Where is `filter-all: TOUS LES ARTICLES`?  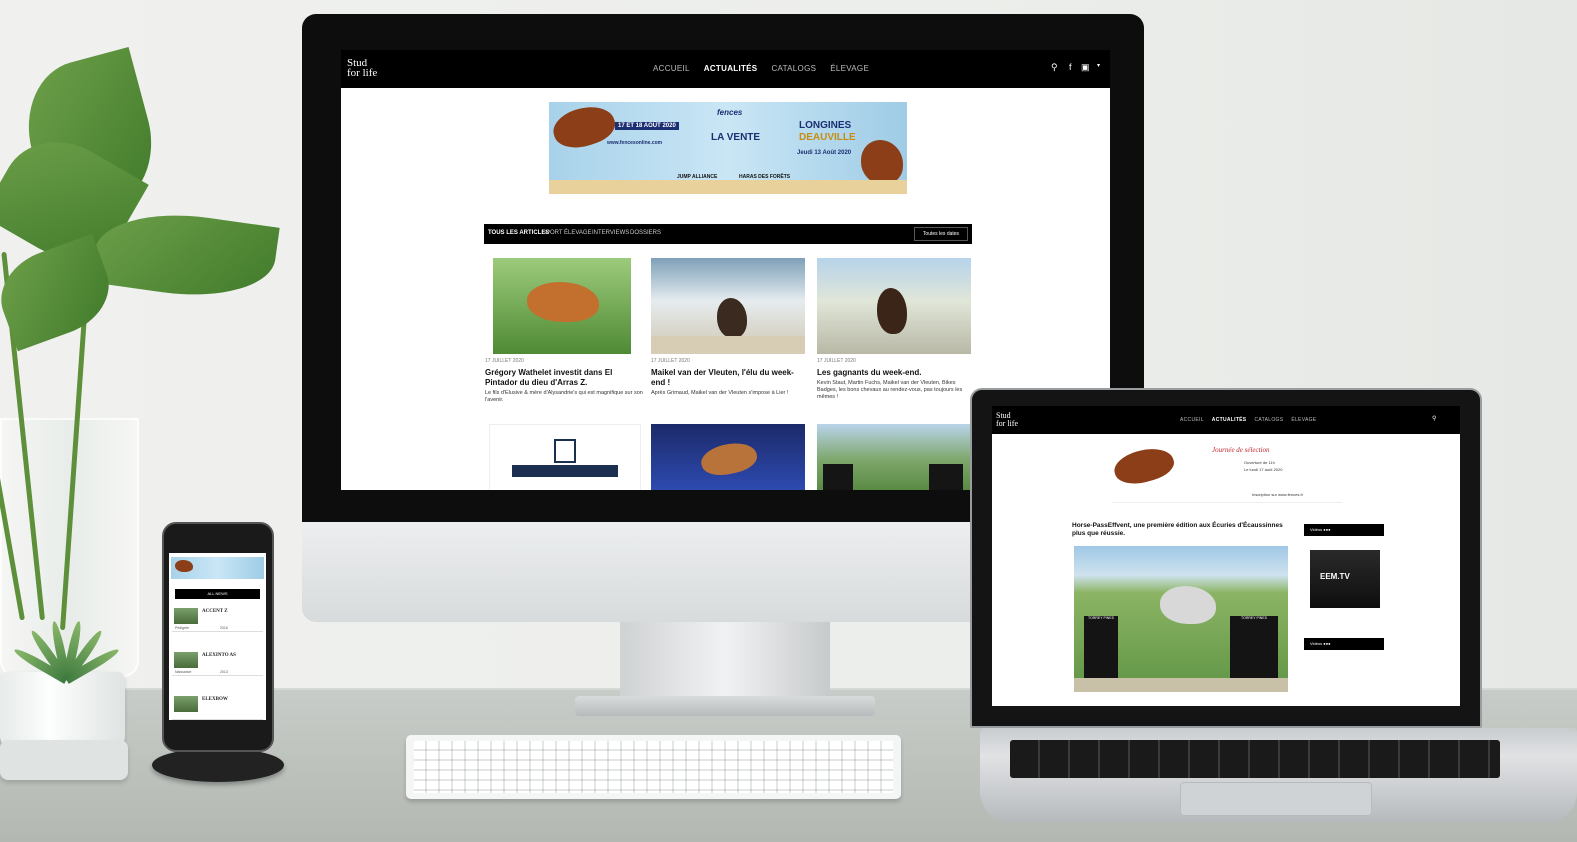 filter-all: TOUS LES ARTICLES is located at coordinates (518, 233).